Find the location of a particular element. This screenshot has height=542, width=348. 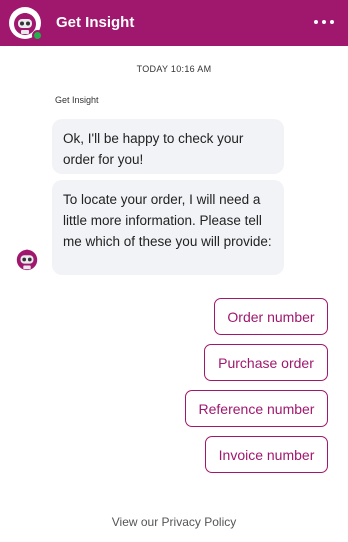

robot-icon is located at coordinates (27, 259).